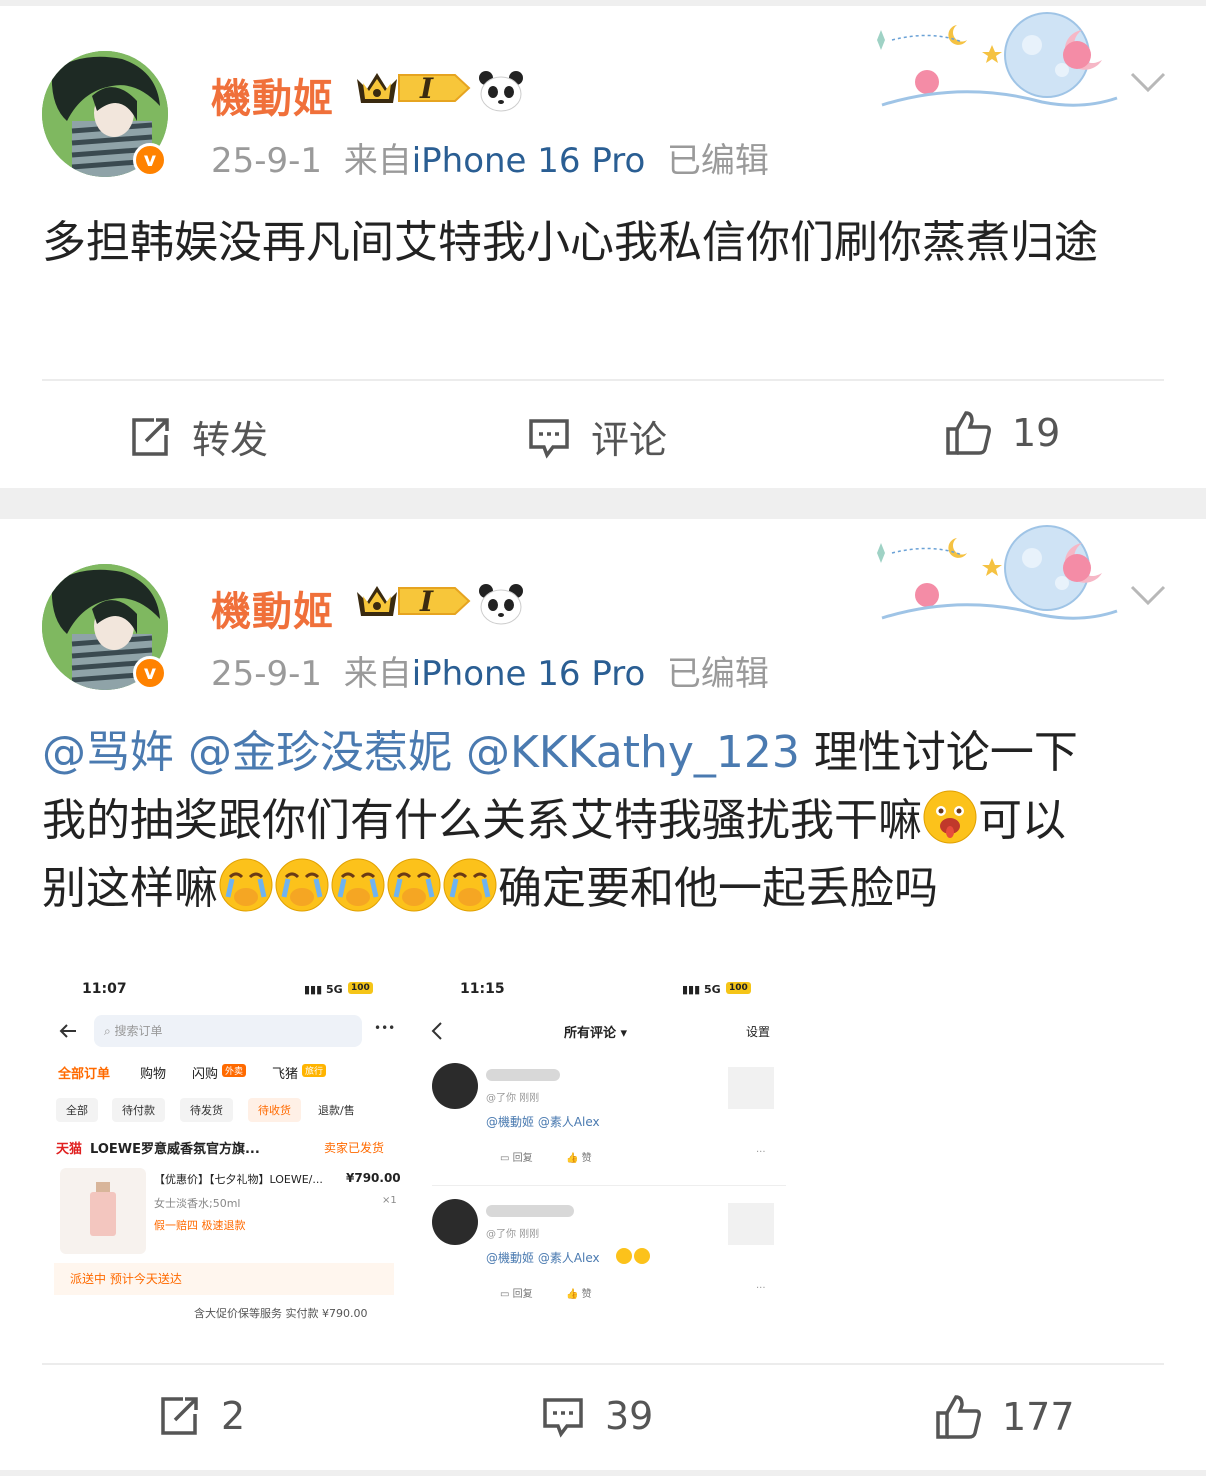  What do you see at coordinates (712, 989) in the screenshot?
I see `status-network: 5G` at bounding box center [712, 989].